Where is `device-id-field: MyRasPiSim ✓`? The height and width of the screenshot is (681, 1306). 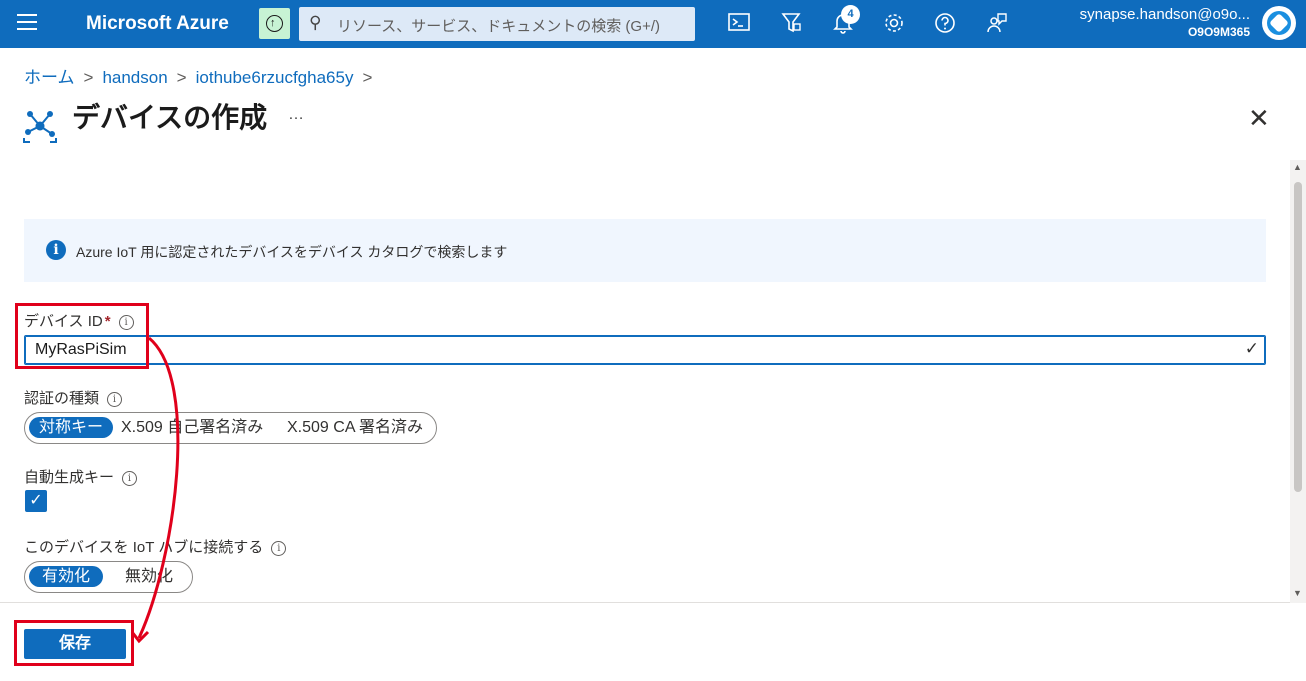
device-id-field: MyRasPiSim ✓ is located at coordinates (645, 350).